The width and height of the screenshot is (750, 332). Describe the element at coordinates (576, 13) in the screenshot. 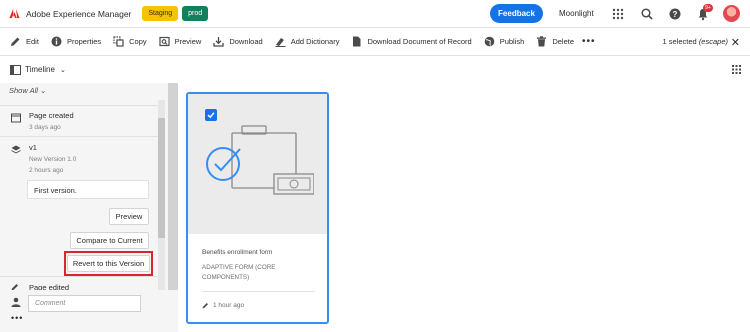

I see `user-name: Moonlight` at that location.